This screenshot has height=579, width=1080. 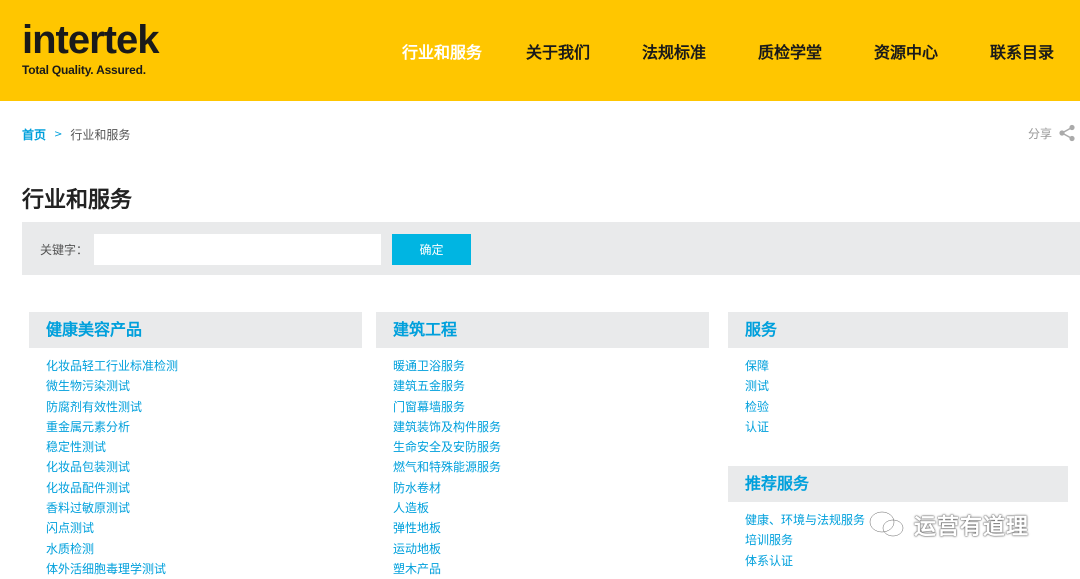 I want to click on list-item: 体系认证, so click(x=906, y=561).